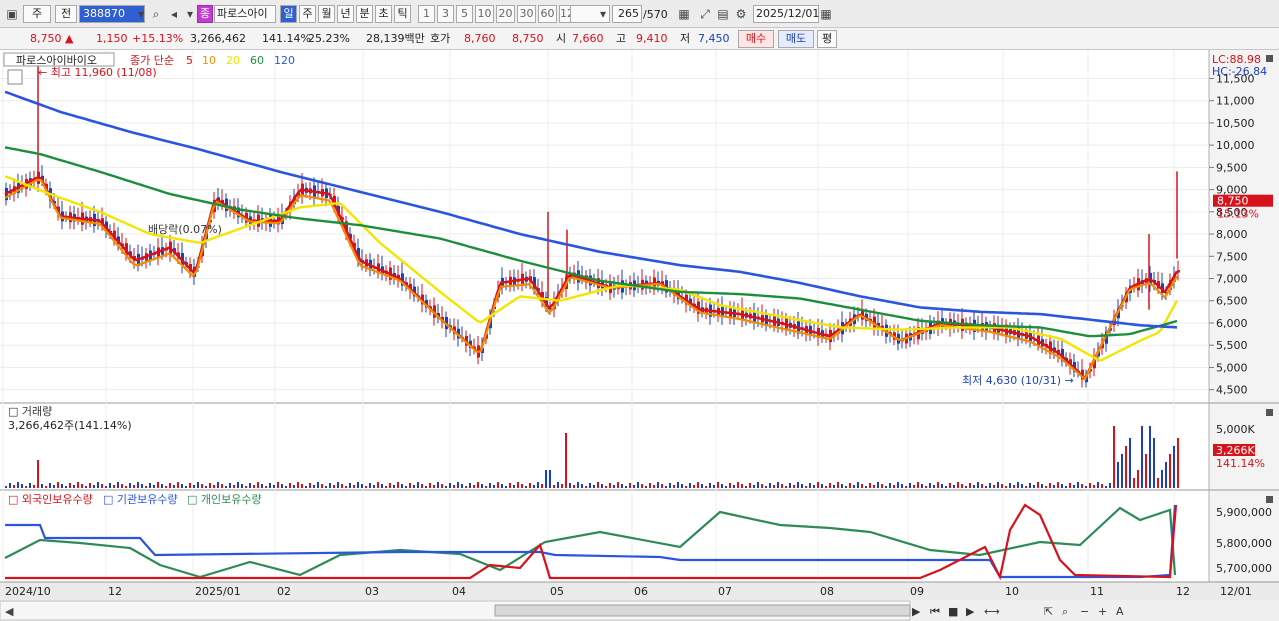 The image size is (1279, 621). I want to click on chart-control-icon: +, so click(1102, 611).